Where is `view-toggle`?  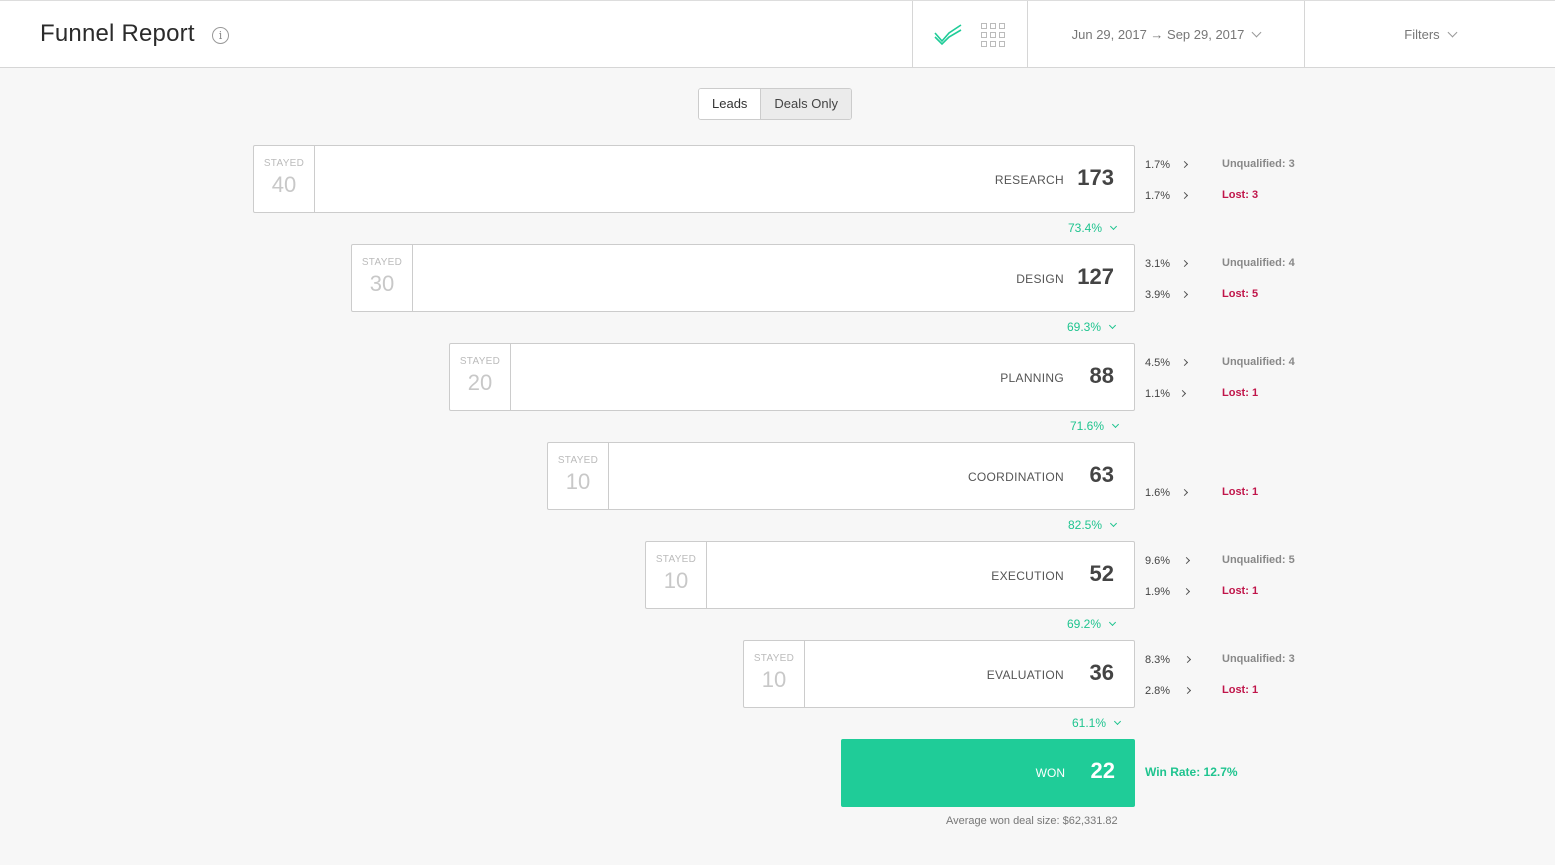
view-toggle is located at coordinates (969, 34).